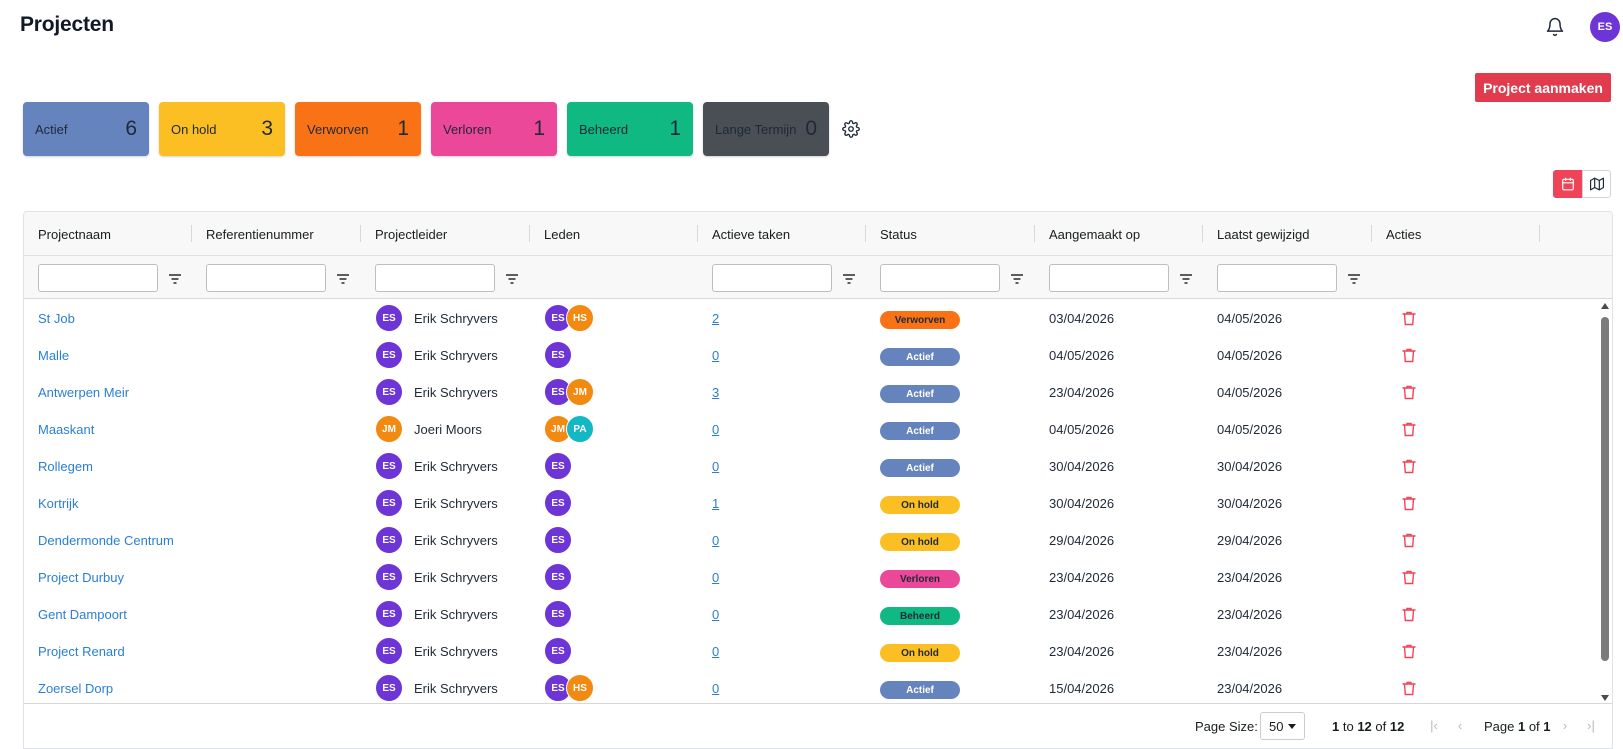  Describe the element at coordinates (630, 129) in the screenshot. I see `status-card-beheerd: Beheerd 1` at that location.